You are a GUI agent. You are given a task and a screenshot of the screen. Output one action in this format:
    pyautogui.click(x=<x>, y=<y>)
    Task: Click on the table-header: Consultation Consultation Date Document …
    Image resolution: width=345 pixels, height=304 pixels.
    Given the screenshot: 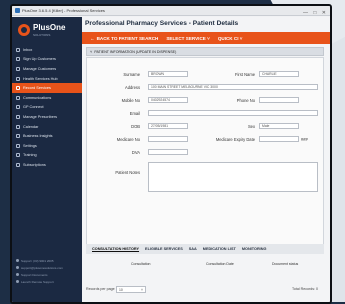 What is the action you would take?
    pyautogui.click(x=205, y=264)
    